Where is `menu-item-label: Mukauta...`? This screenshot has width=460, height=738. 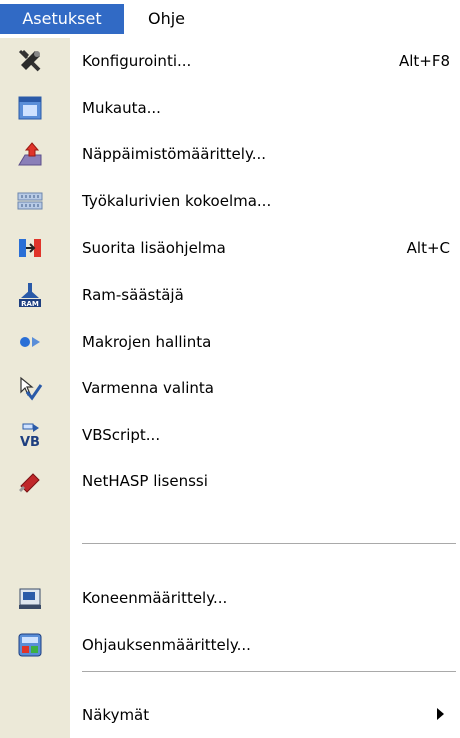
menu-item-label: Mukauta... is located at coordinates (121, 108).